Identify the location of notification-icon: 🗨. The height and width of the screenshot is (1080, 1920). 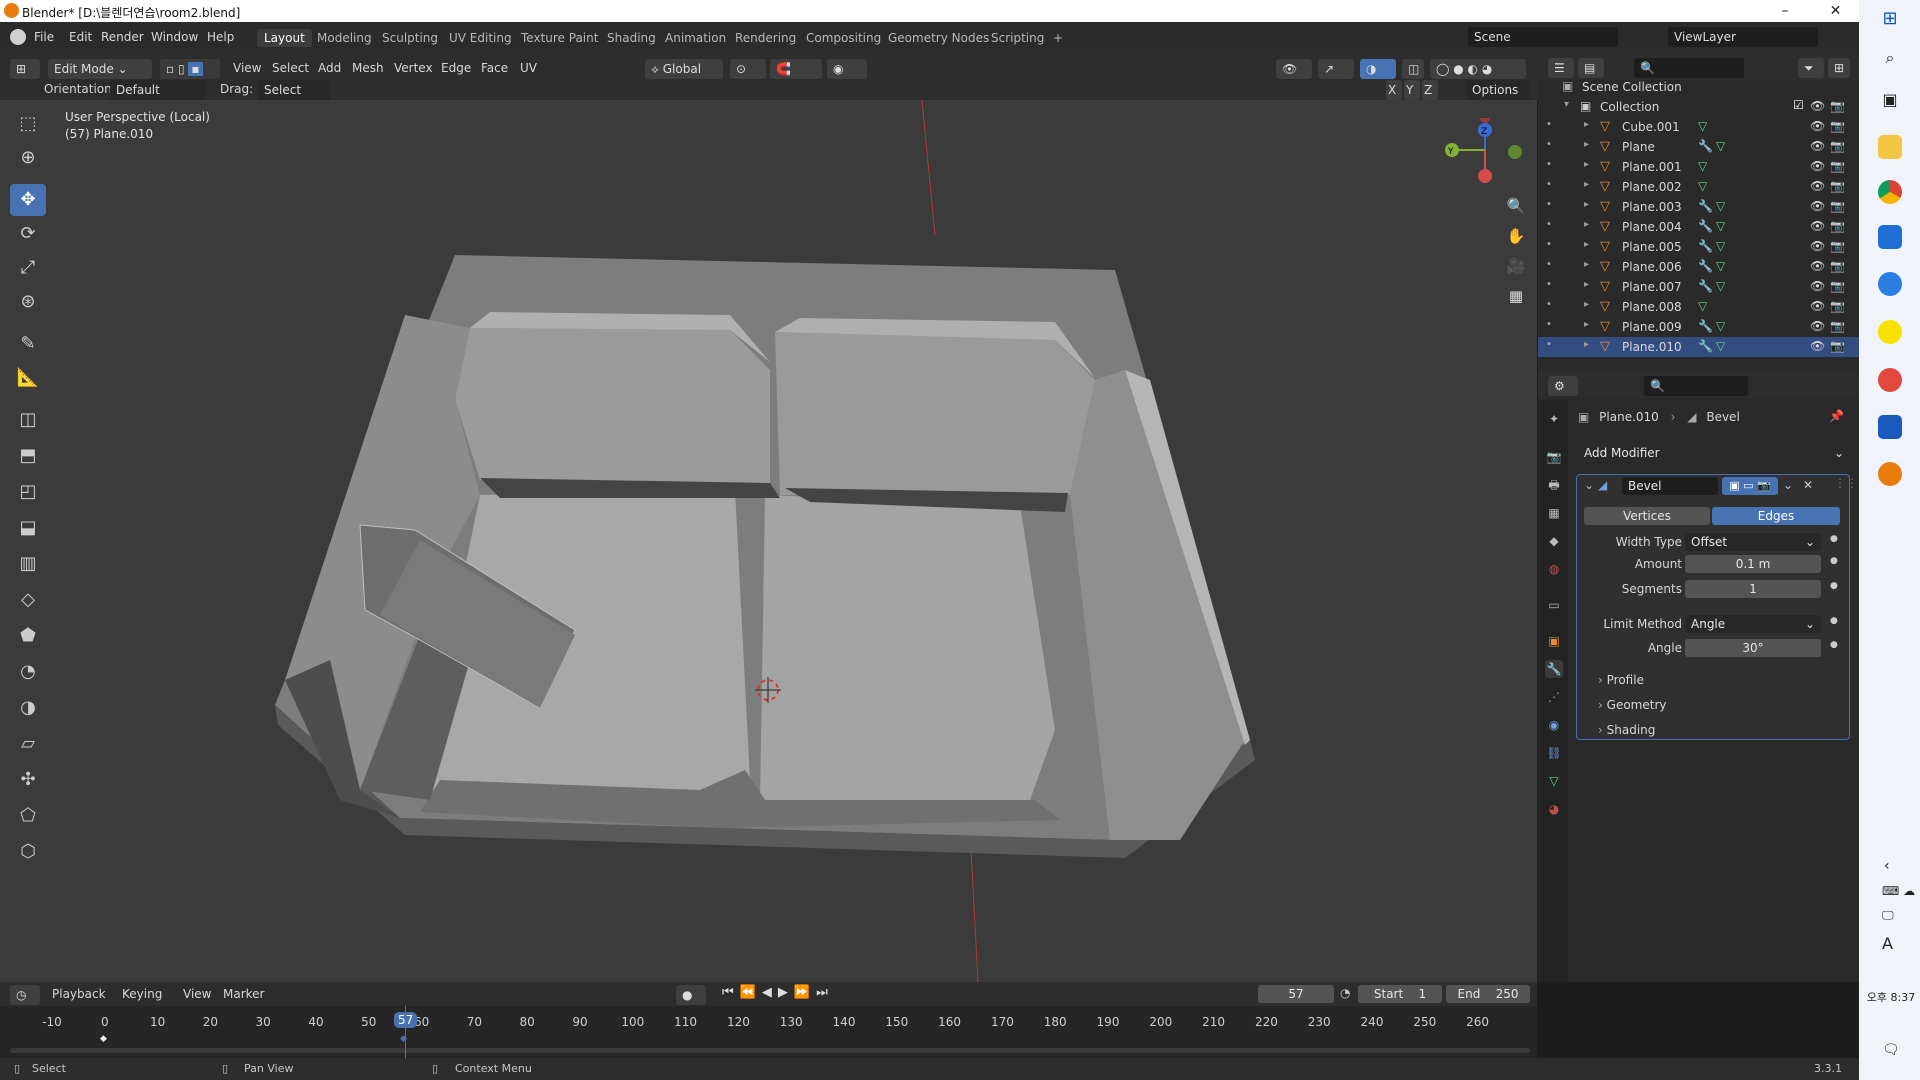
(1891, 1050).